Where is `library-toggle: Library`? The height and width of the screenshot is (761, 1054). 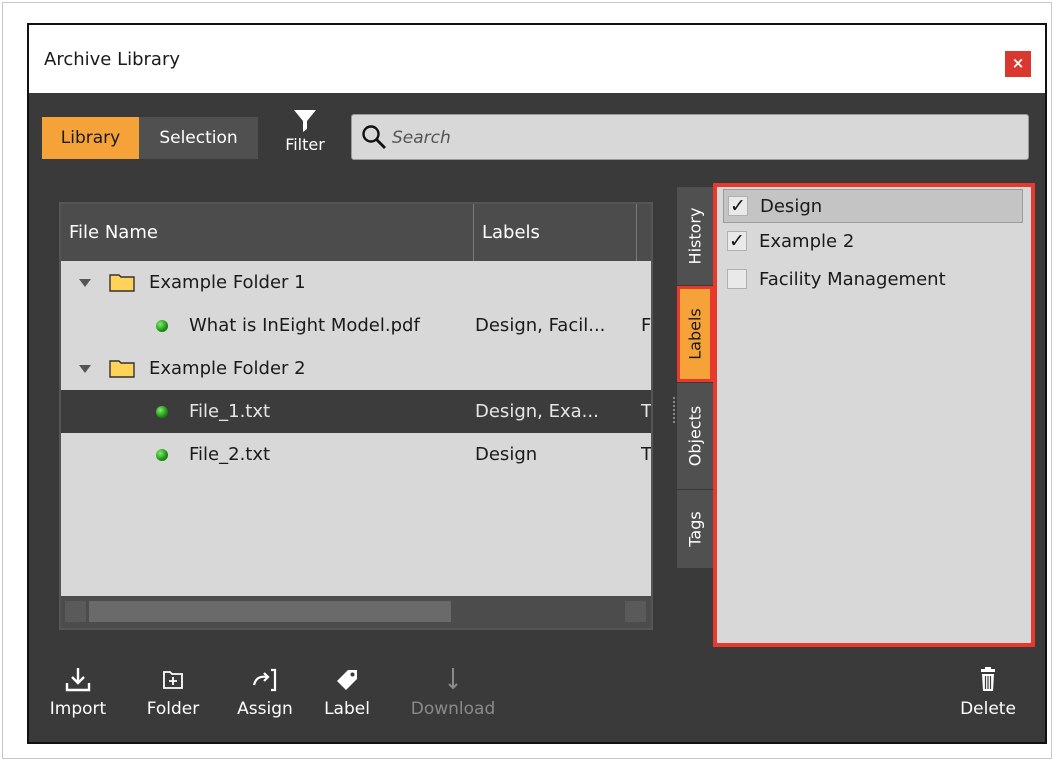 library-toggle: Library is located at coordinates (90, 138).